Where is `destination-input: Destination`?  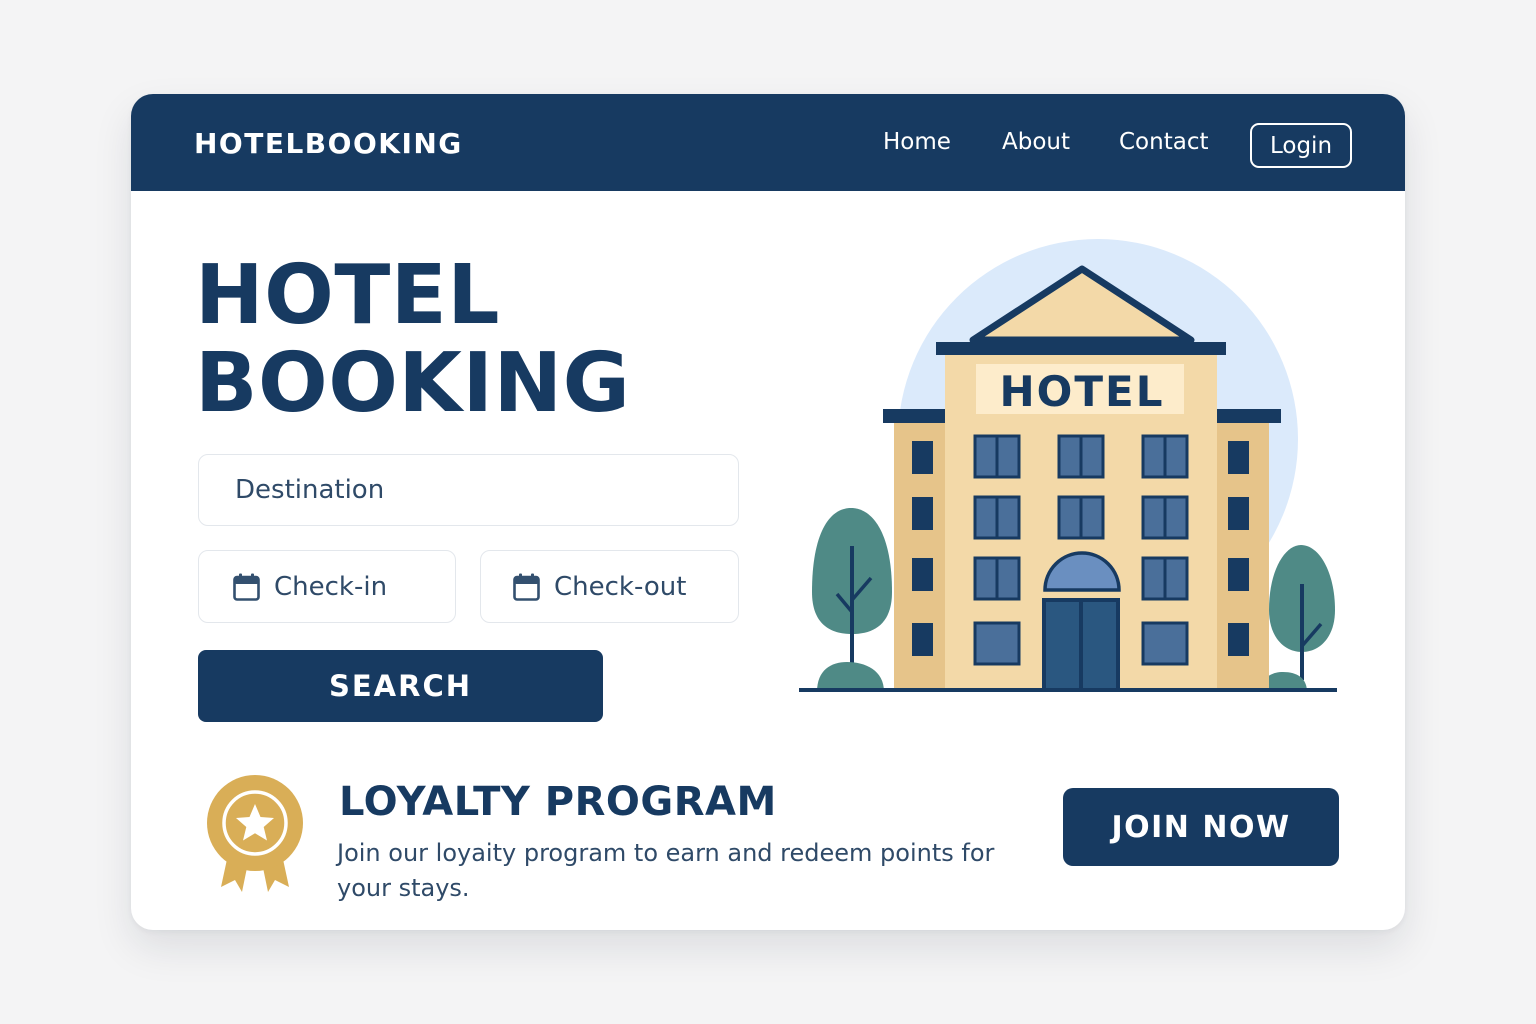
destination-input: Destination is located at coordinates (468, 490).